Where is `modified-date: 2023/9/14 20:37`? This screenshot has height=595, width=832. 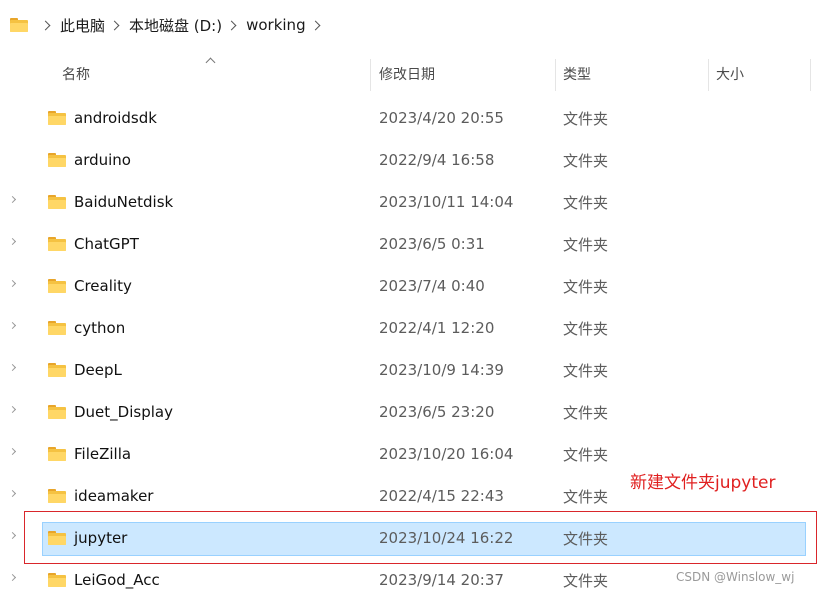 modified-date: 2023/9/14 20:37 is located at coordinates (441, 580).